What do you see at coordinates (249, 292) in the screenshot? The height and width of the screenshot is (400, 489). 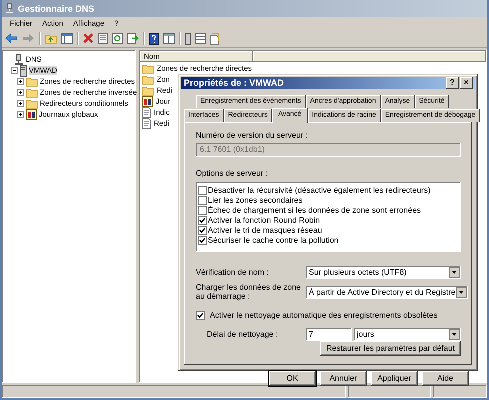 I see `field-label: Charger les données de zone au démarrage :` at bounding box center [249, 292].